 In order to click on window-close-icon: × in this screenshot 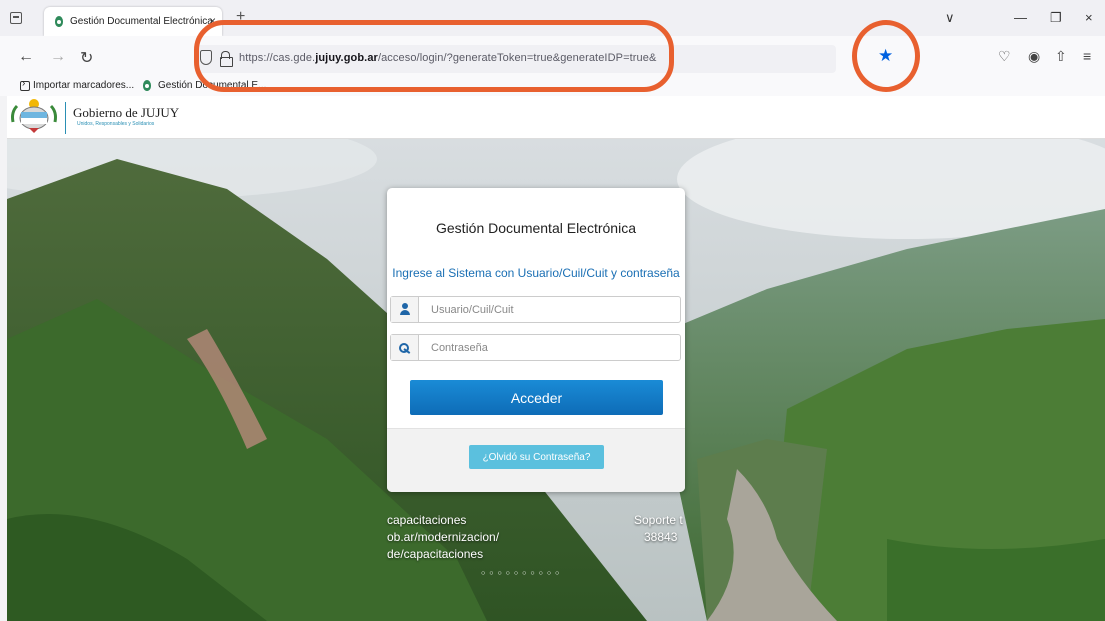, I will do `click(1089, 17)`.